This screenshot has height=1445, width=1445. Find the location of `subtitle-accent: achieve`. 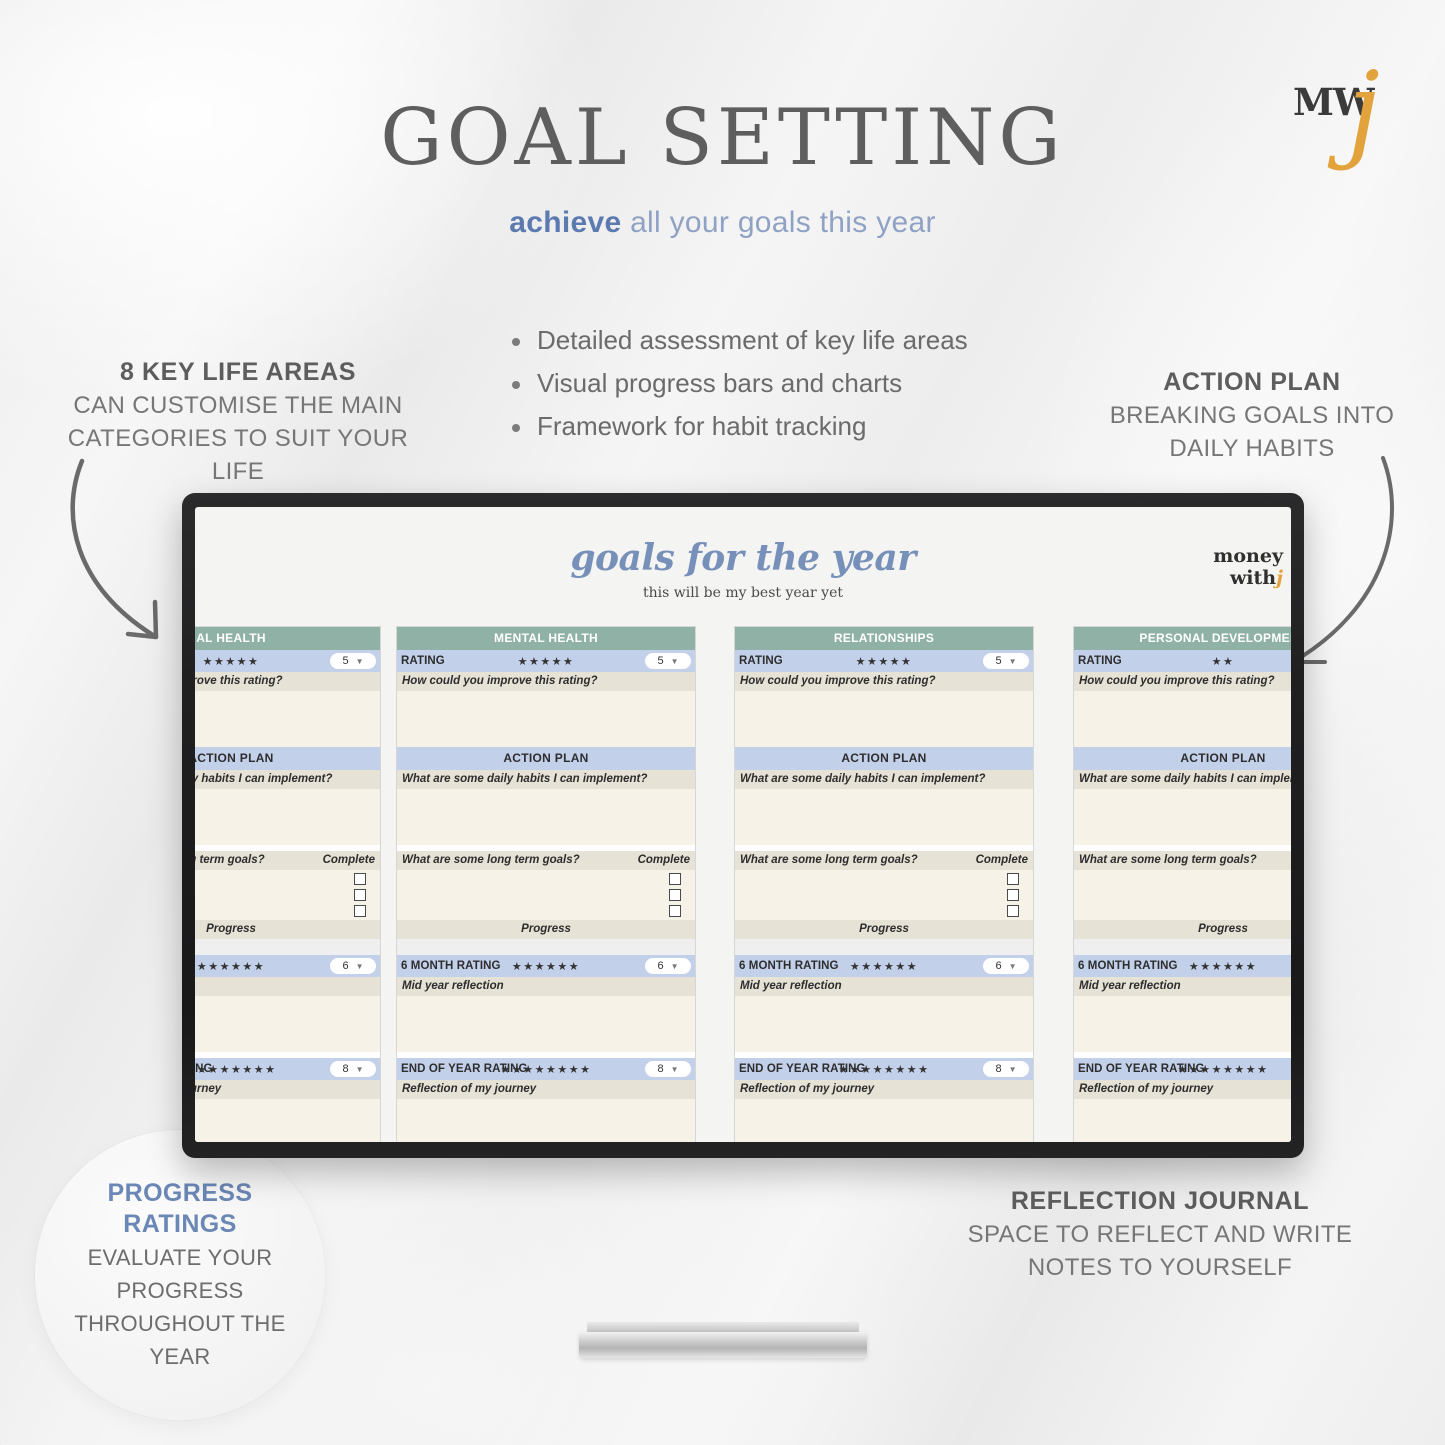

subtitle-accent: achieve is located at coordinates (565, 222).